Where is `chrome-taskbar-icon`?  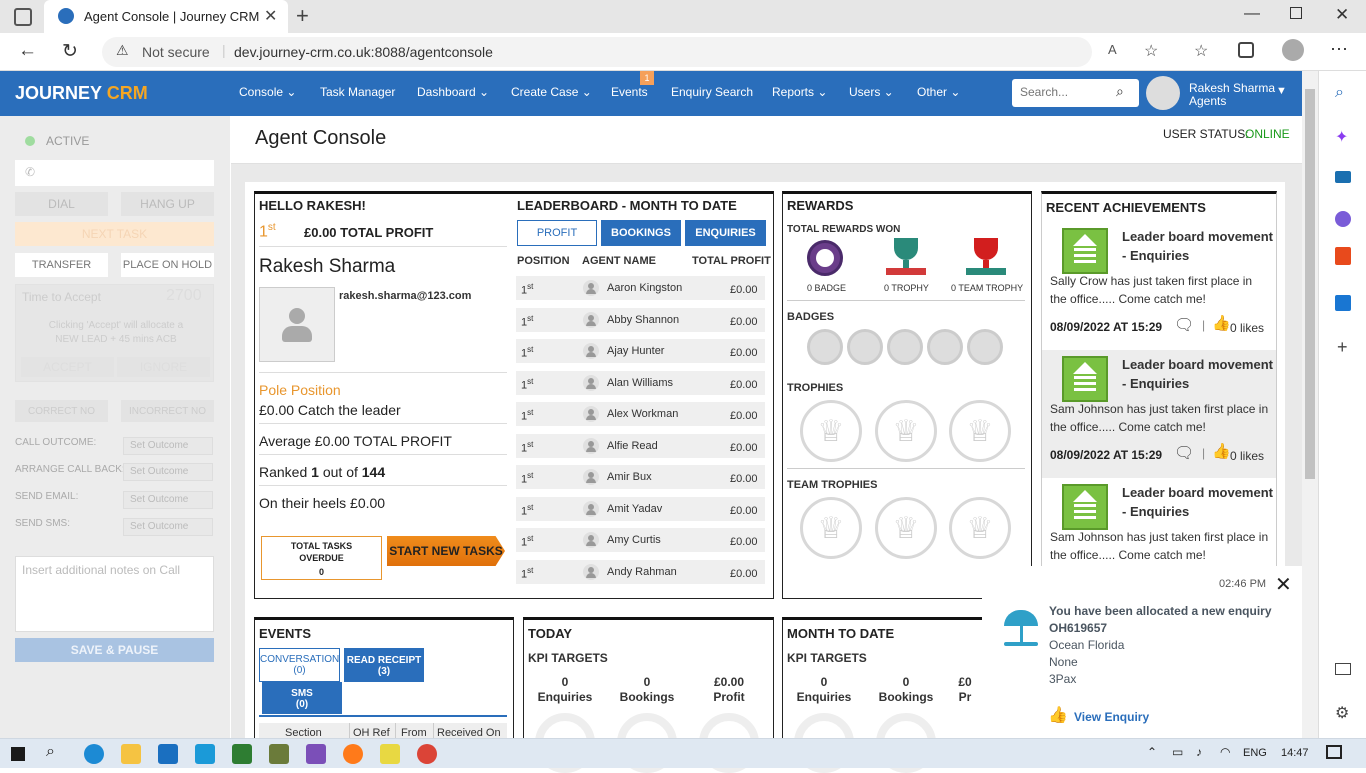 chrome-taskbar-icon is located at coordinates (427, 754).